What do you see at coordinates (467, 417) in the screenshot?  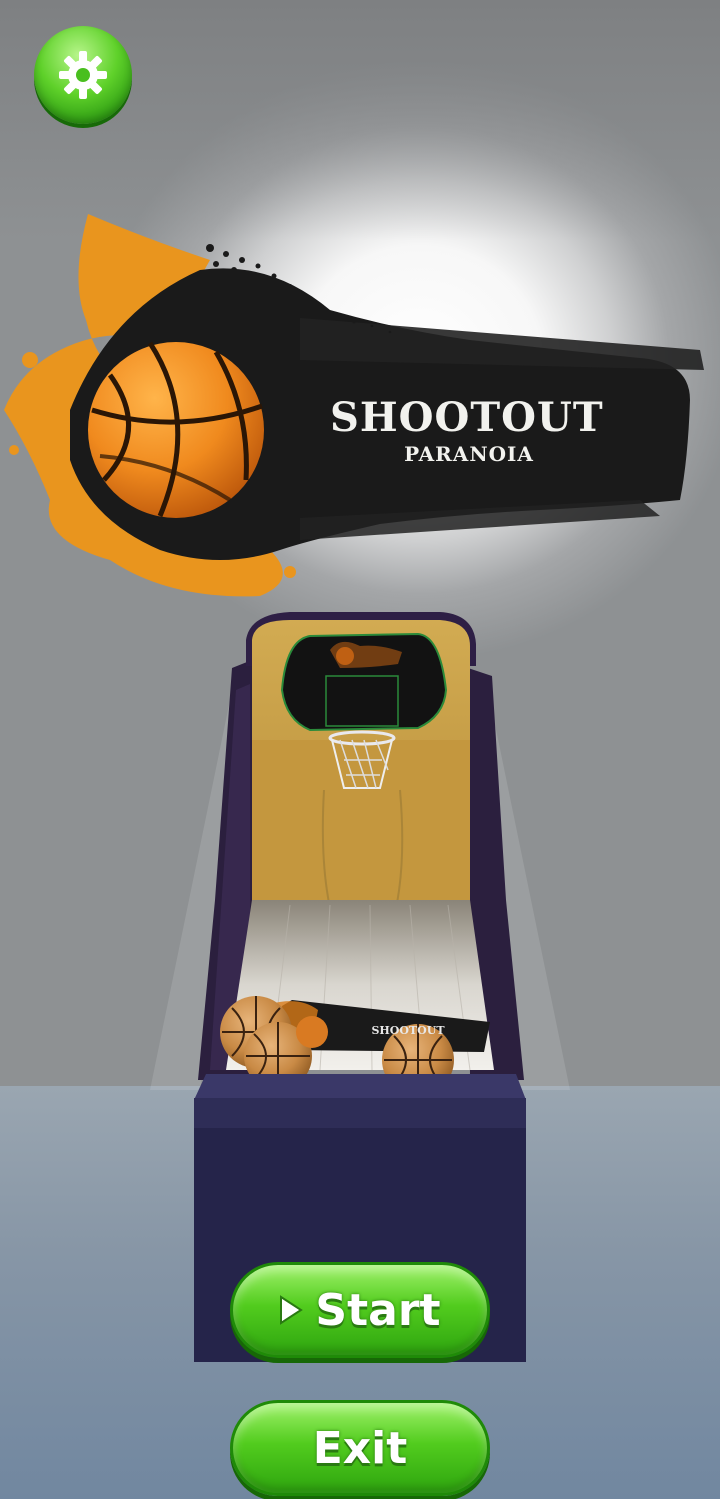 I see `logo-title: SHOOTOUT` at bounding box center [467, 417].